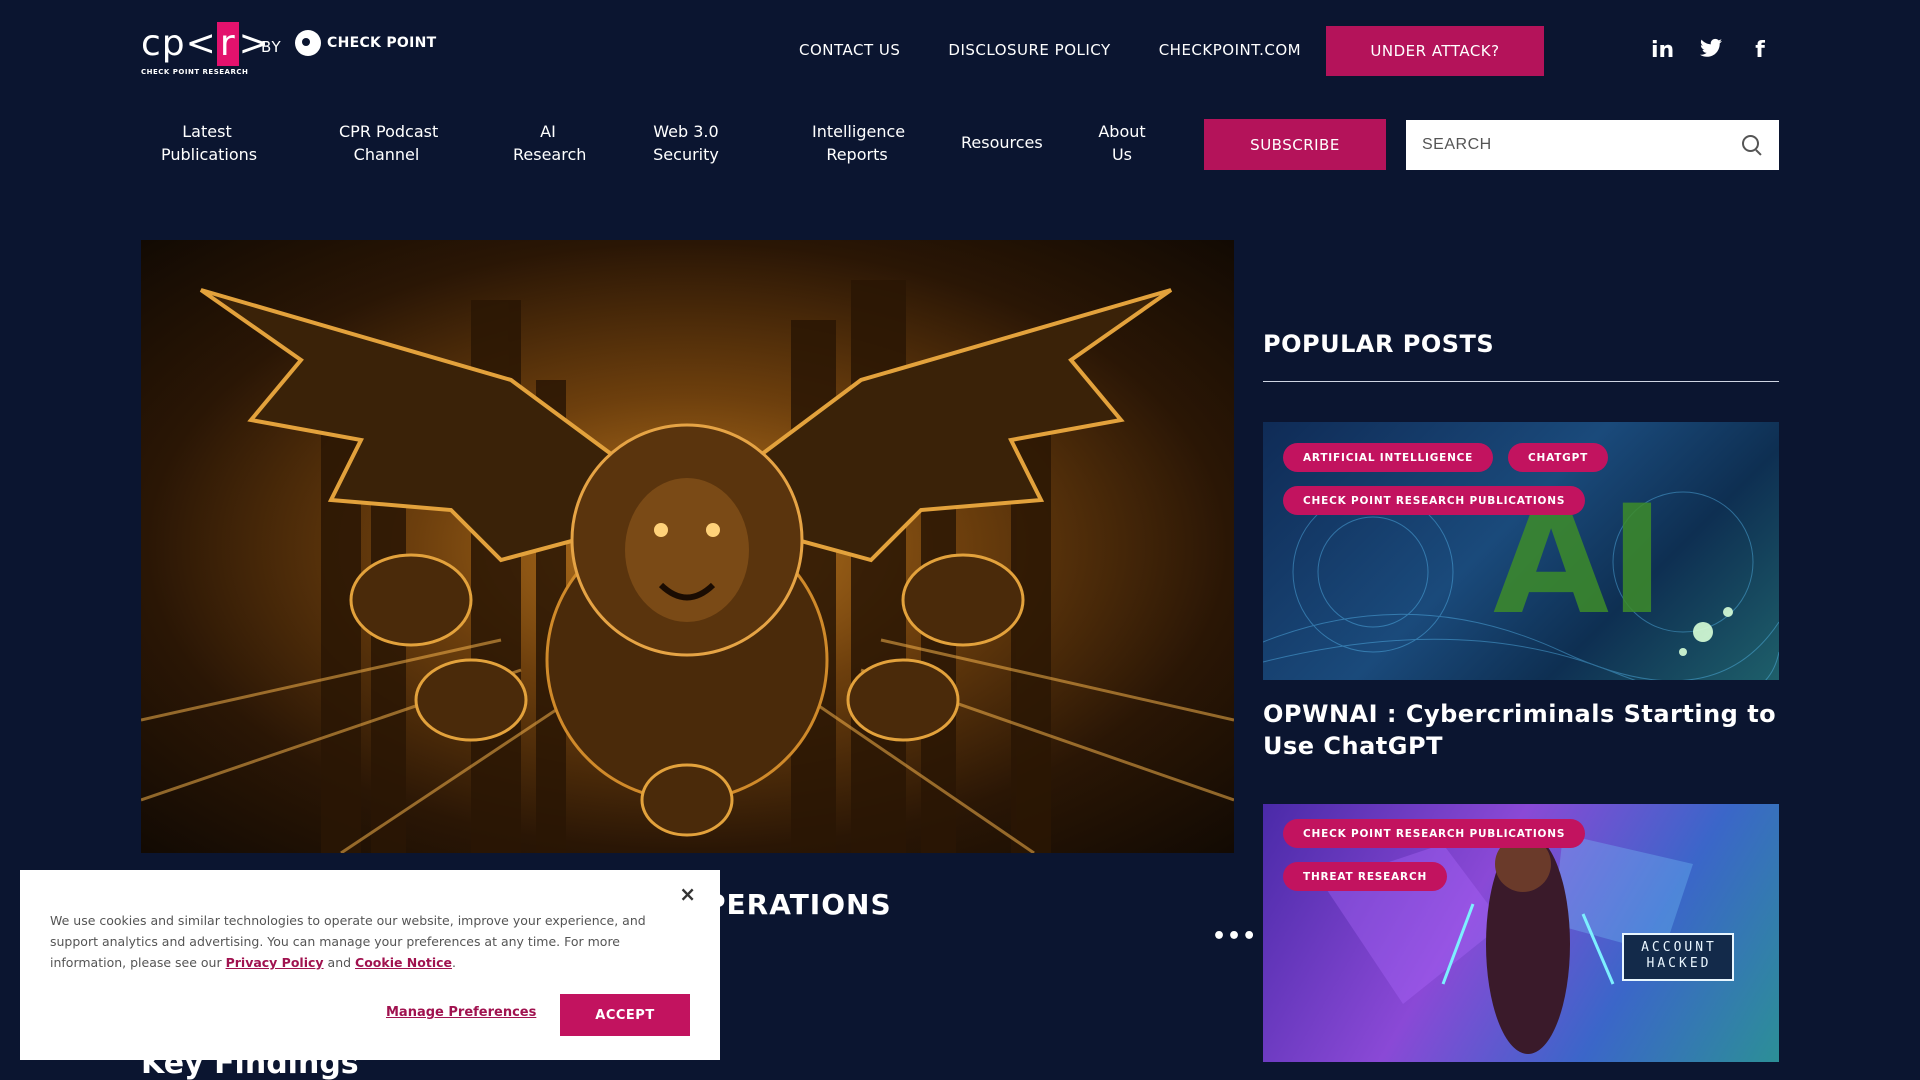  I want to click on nav-web3-security: Web 3.0 Security, so click(686, 143).